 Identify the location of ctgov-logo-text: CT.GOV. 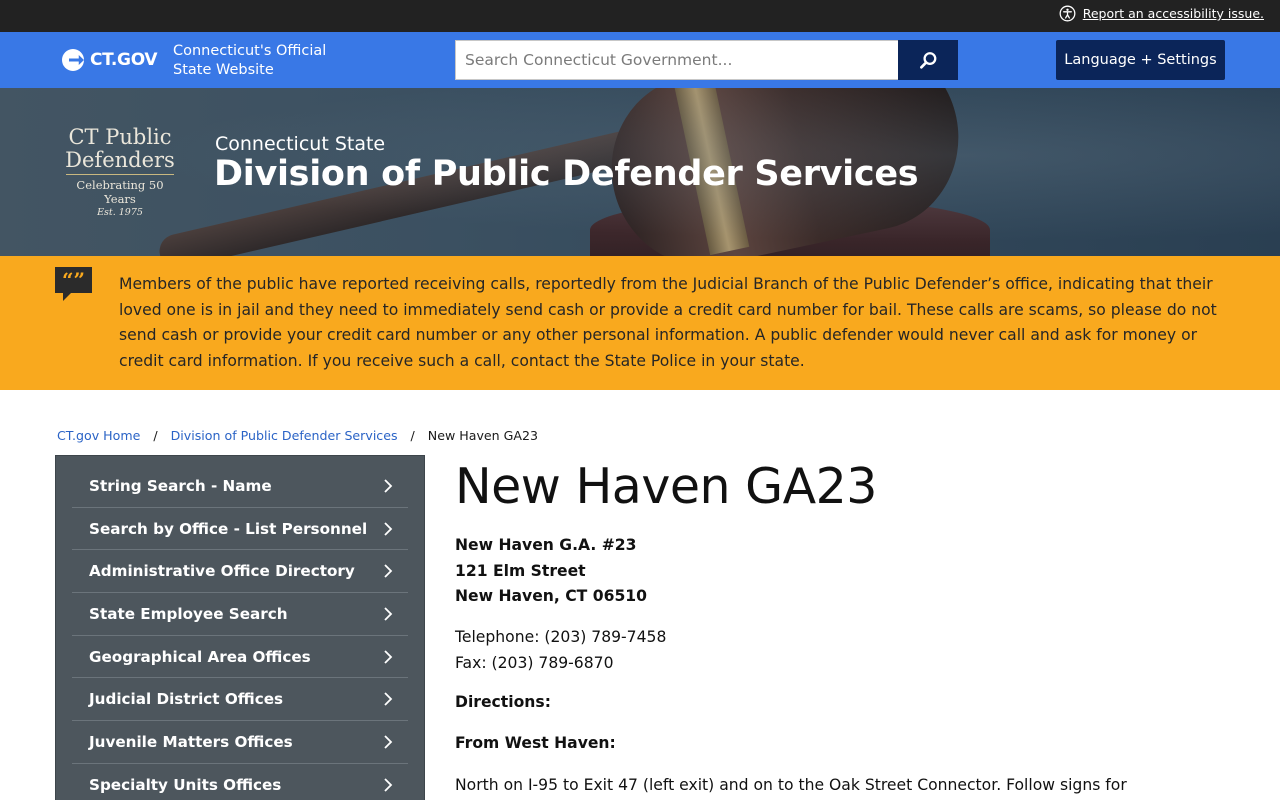
(124, 60).